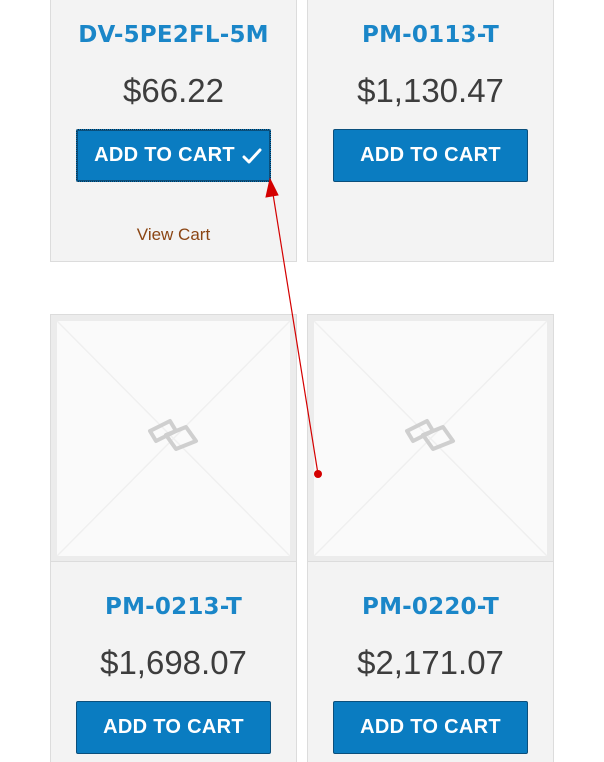 The width and height of the screenshot is (604, 762). What do you see at coordinates (252, 156) in the screenshot?
I see `checkmark-icon` at bounding box center [252, 156].